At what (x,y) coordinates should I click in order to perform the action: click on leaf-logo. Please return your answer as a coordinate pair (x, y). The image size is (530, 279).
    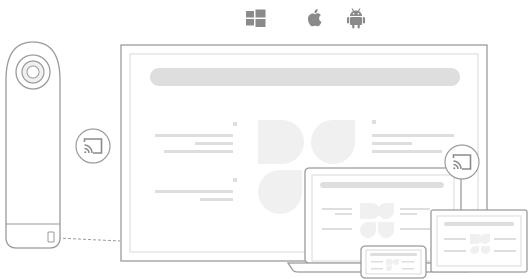
    Looking at the image, I should click on (281, 142).